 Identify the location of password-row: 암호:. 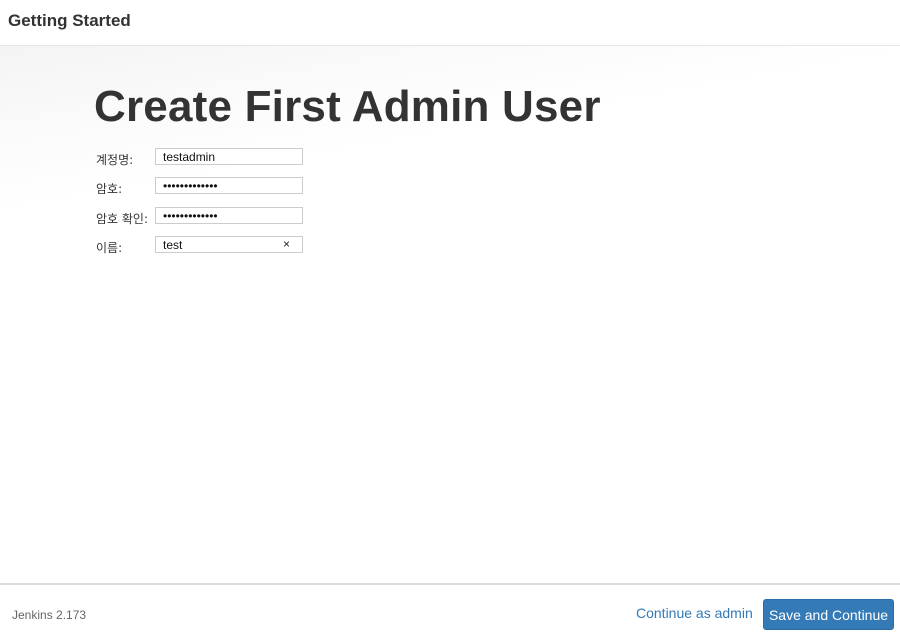
(206, 186).